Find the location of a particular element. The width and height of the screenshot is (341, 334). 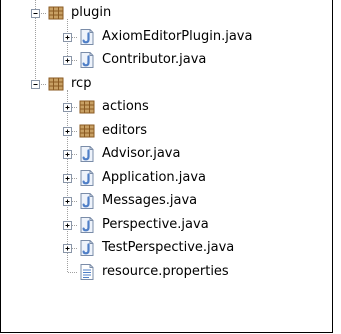

tree-item-rcp: rcp is located at coordinates (166, 84).